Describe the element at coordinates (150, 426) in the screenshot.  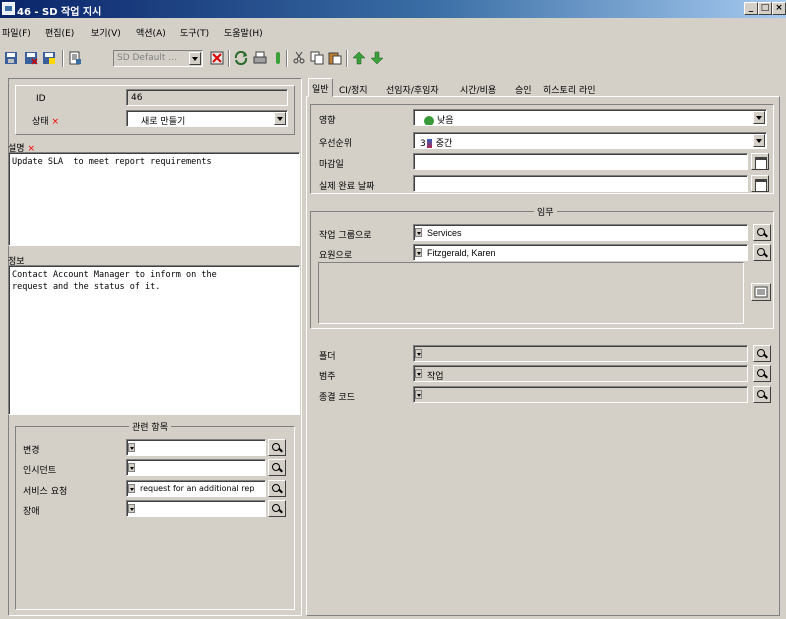
I see `related-items-title: 관련 항목` at that location.